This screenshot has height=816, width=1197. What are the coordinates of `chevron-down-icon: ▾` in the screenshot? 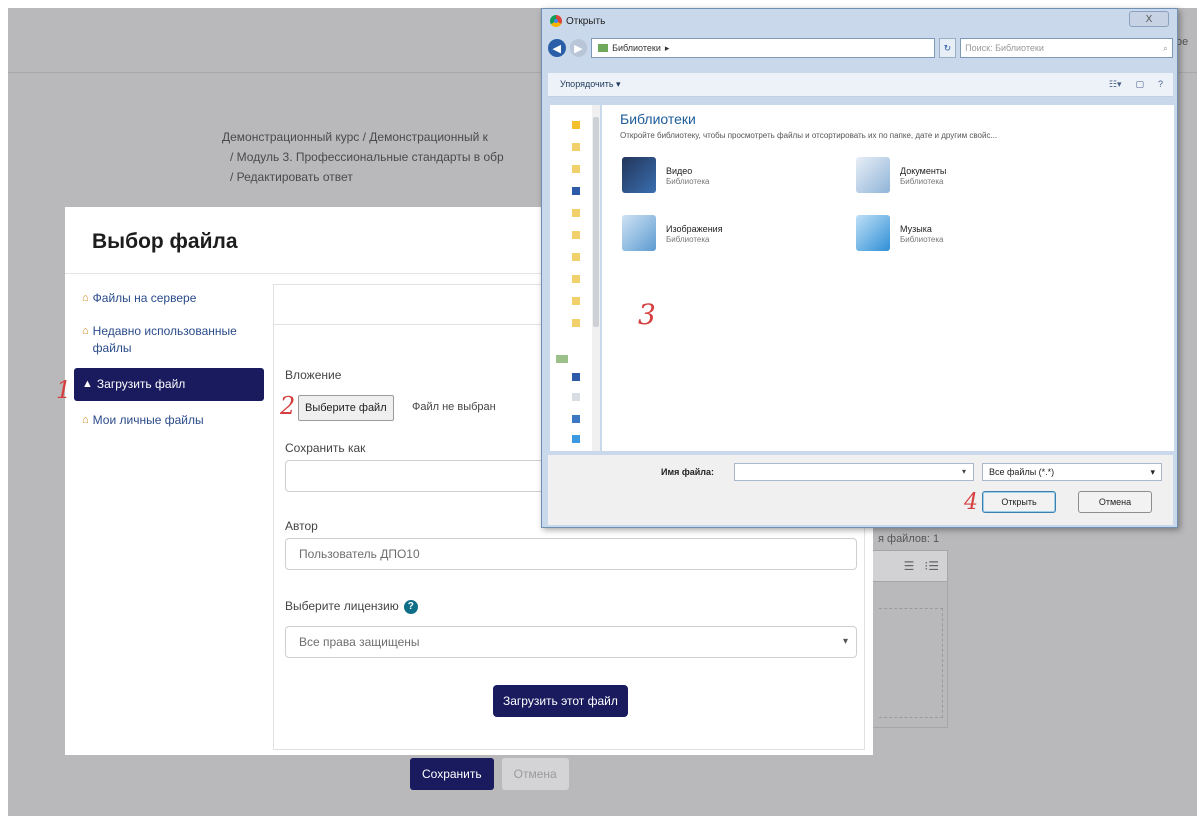 It's located at (964, 471).